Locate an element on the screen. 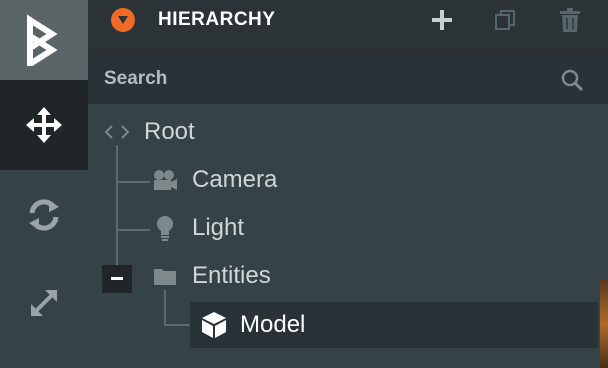 Image resolution: width=608 pixels, height=368 pixels. code-brackets-icon is located at coordinates (117, 132).